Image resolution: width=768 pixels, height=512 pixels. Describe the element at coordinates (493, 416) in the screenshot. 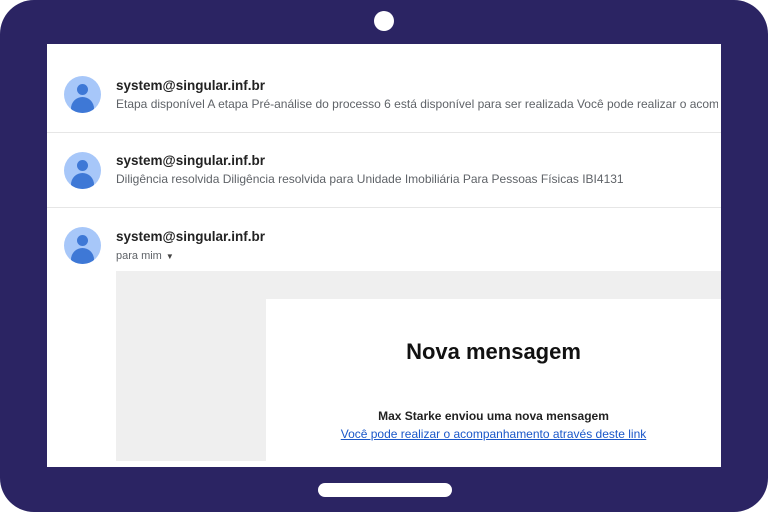

I see `email-message-text: Max Starke enviou uma nova mensagem` at that location.